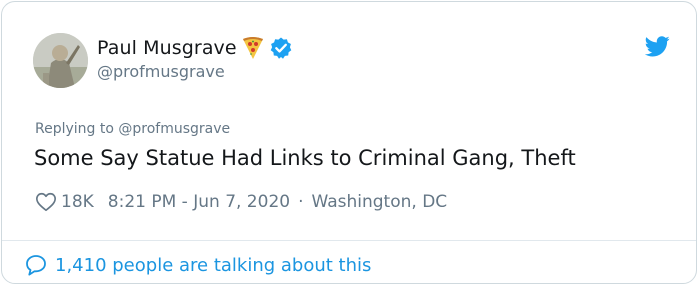 The image size is (700, 287). I want to click on heart-icon, so click(46, 202).